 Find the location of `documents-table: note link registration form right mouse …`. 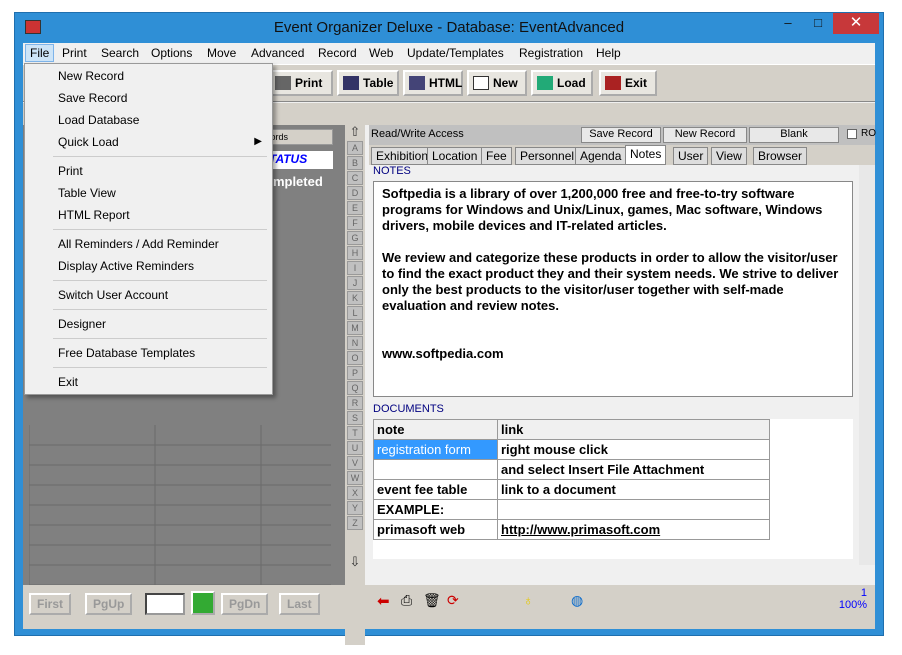

documents-table: note link registration form right mouse … is located at coordinates (613, 489).